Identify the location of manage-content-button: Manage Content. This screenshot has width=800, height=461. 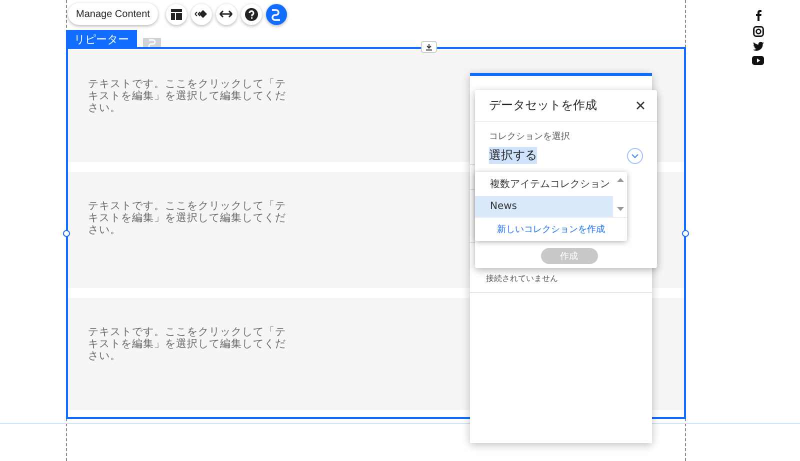
(113, 14).